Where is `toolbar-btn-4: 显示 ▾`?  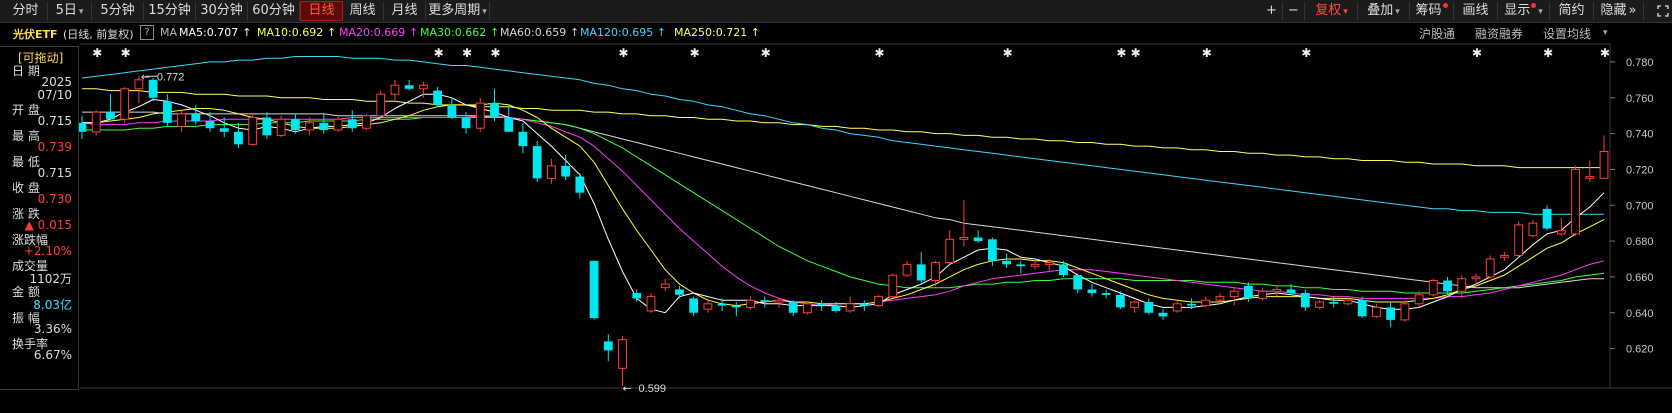
toolbar-btn-4: 显示 ▾ is located at coordinates (1524, 11).